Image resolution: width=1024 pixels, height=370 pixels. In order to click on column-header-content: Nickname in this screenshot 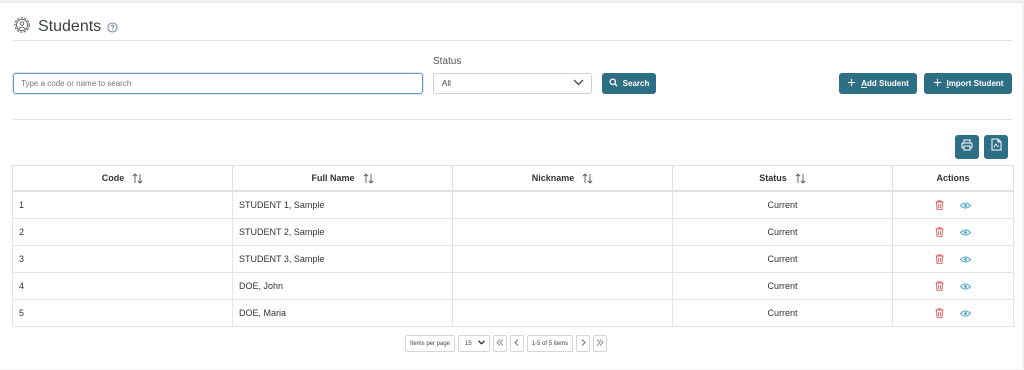, I will do `click(562, 178)`.